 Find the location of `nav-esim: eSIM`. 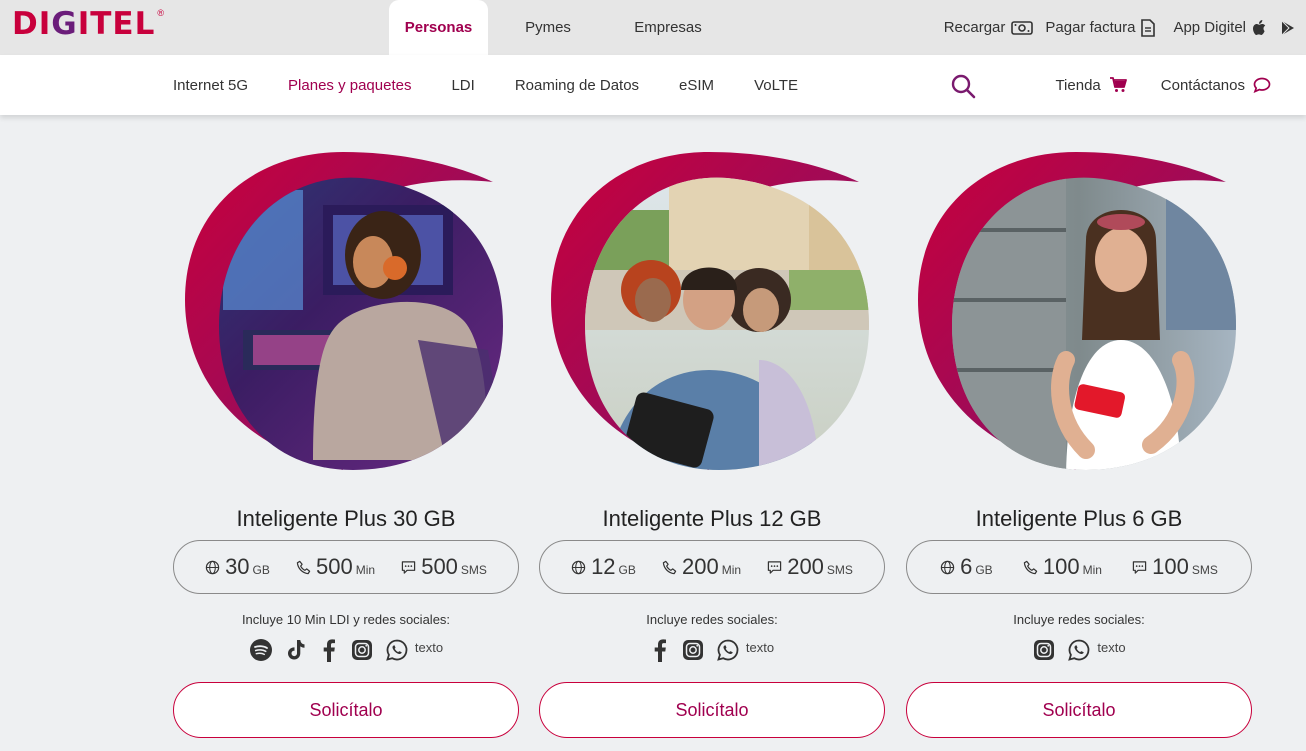

nav-esim: eSIM is located at coordinates (696, 85).